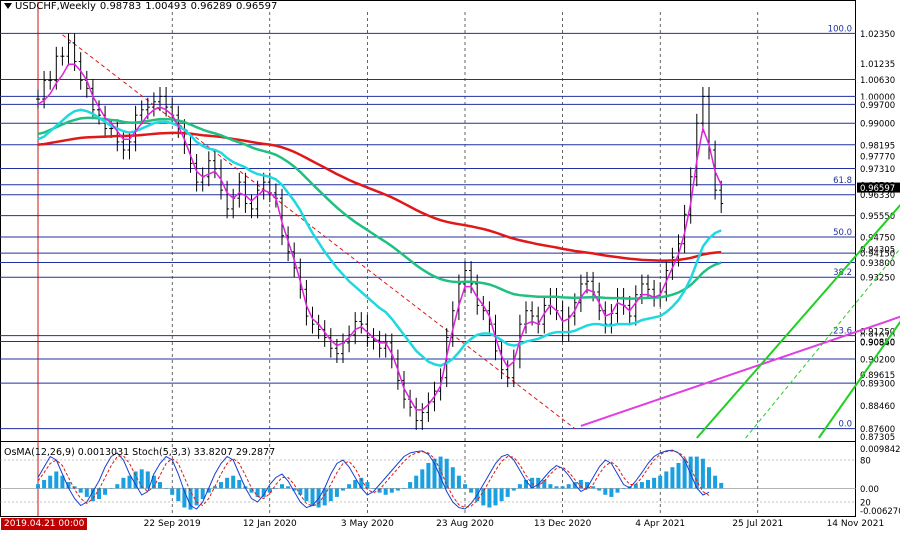 The width and height of the screenshot is (900, 540). I want to click on price-level-label: 0.99000, so click(877, 125).